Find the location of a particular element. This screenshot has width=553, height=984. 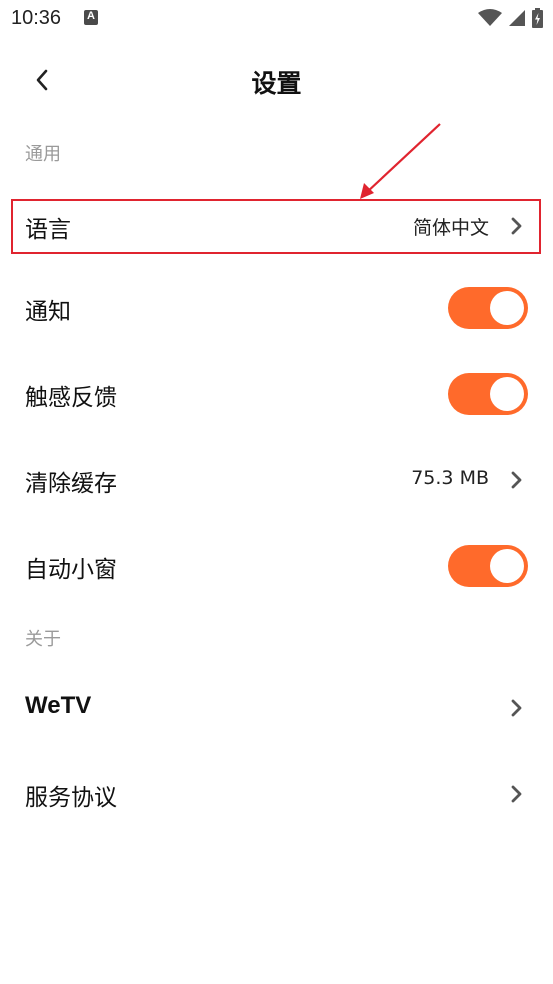

wifi-icon is located at coordinates (490, 17).